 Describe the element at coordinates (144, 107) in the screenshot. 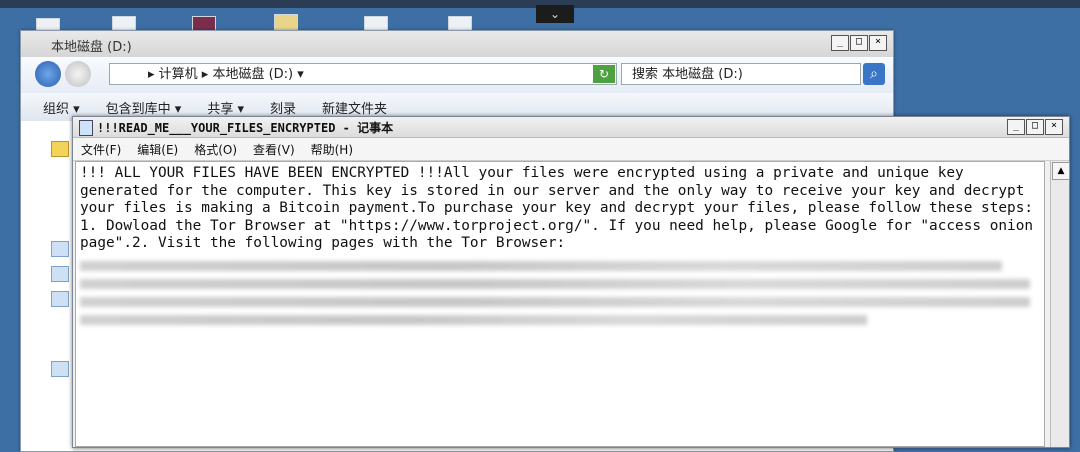

I see `include-library-button: 包含到库中 ▾` at that location.